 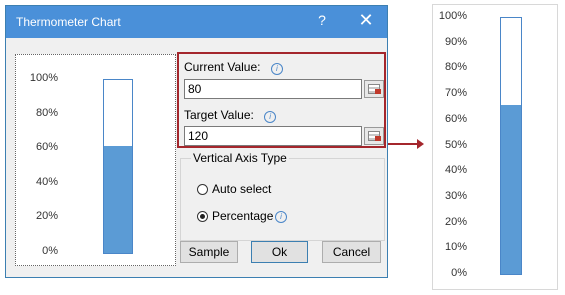 What do you see at coordinates (511, 189) in the screenshot?
I see `result-thermometer-fill` at bounding box center [511, 189].